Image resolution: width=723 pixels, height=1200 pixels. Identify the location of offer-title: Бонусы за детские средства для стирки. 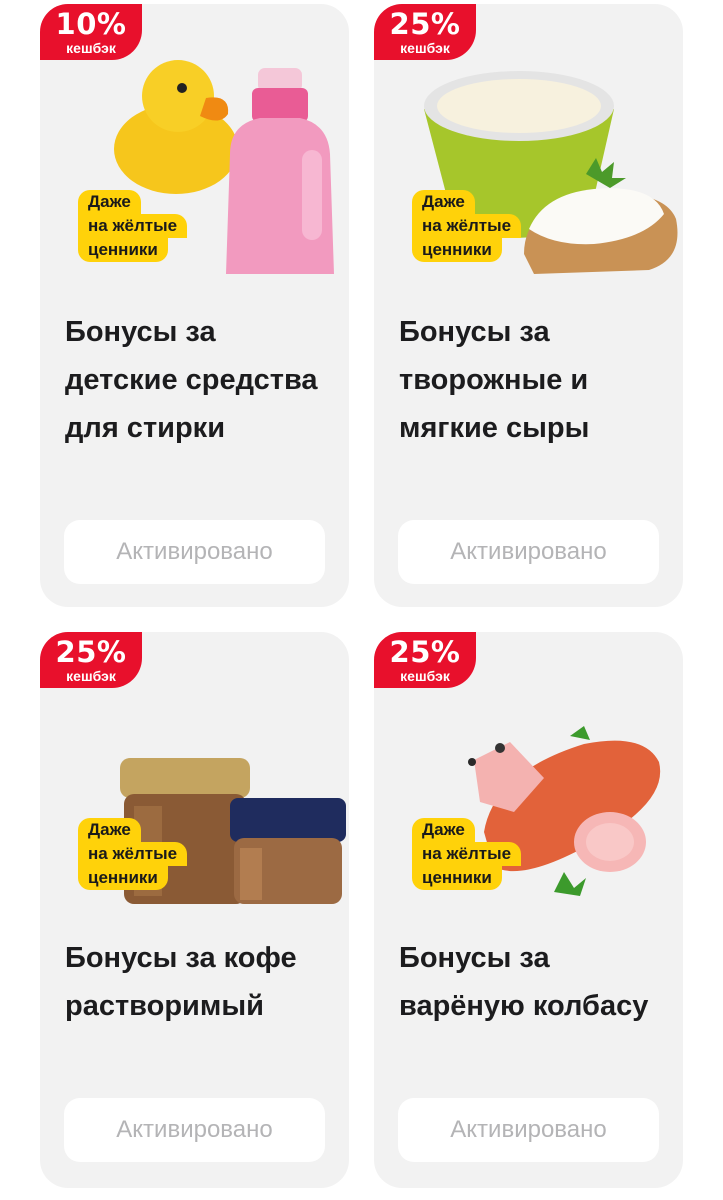
(191, 380).